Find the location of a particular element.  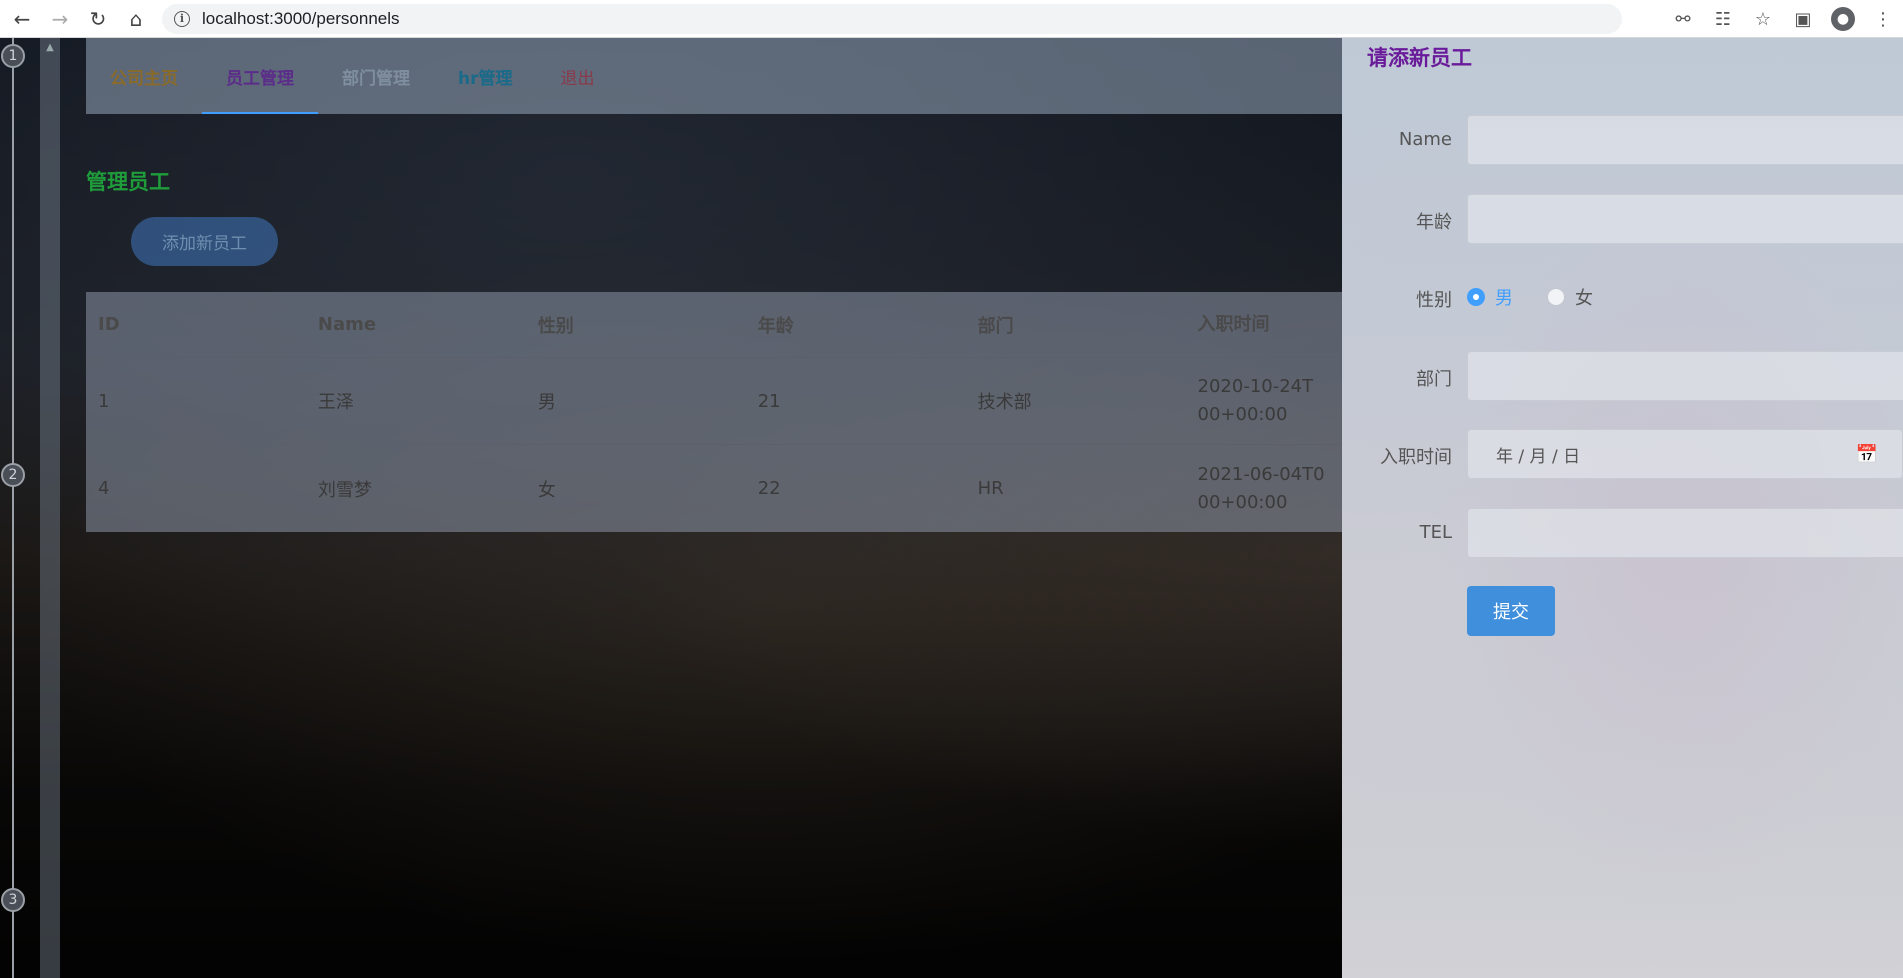

form-row-name: Name is located at coordinates (1622, 140).